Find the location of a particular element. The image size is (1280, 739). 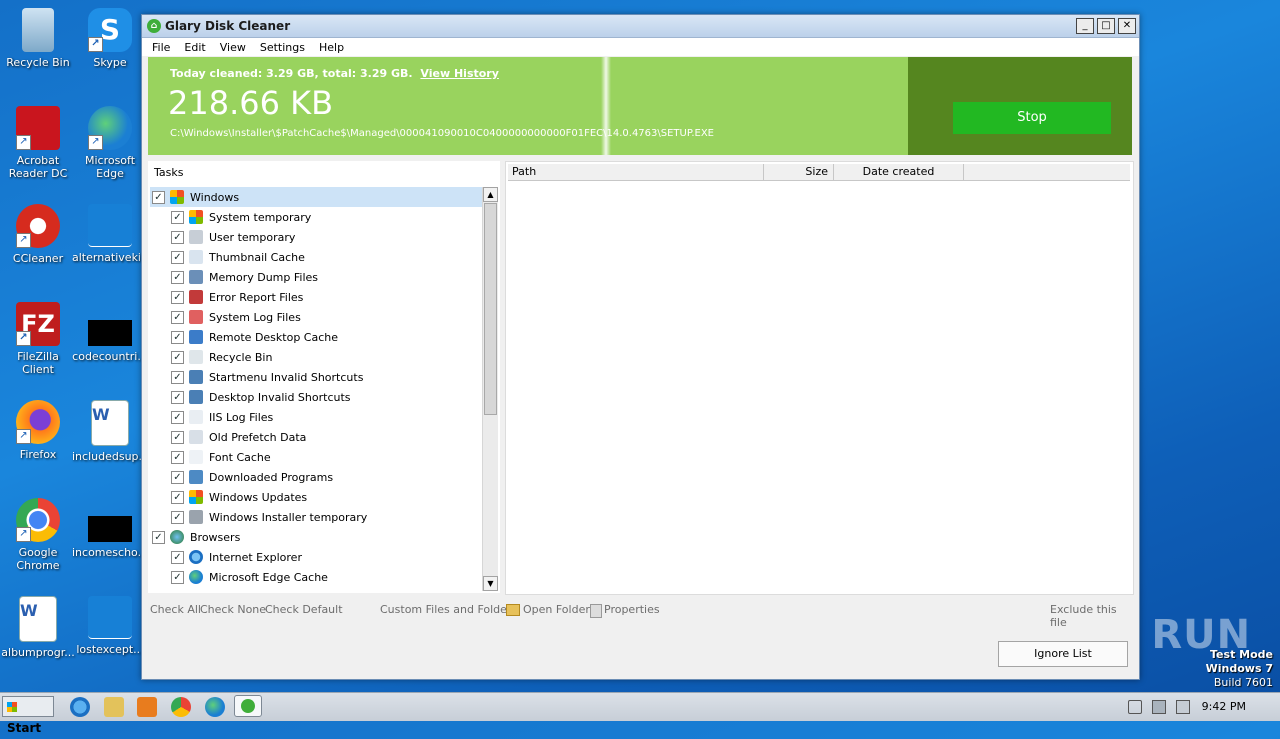

task-item: ✓ Memory Dump Files is located at coordinates (316, 277).